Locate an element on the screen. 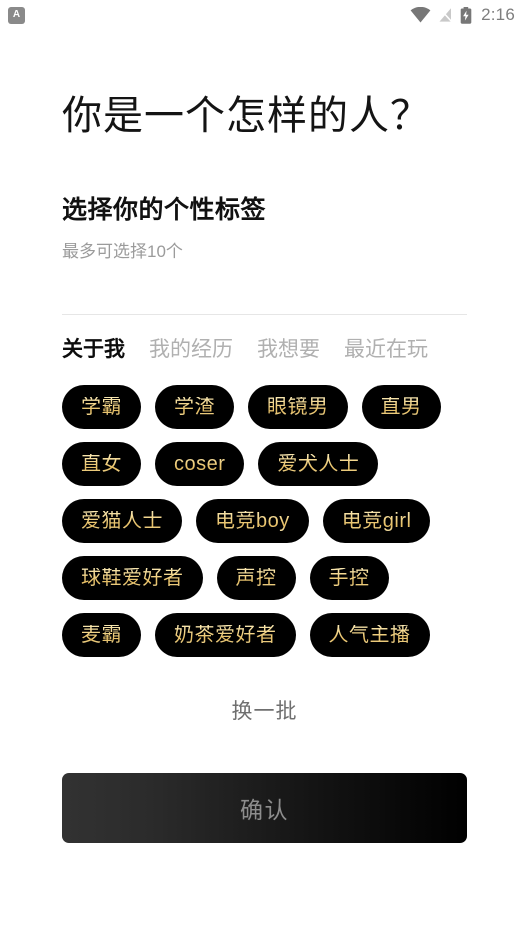 The width and height of the screenshot is (529, 940). tag-chip: 直女 is located at coordinates (101, 464).